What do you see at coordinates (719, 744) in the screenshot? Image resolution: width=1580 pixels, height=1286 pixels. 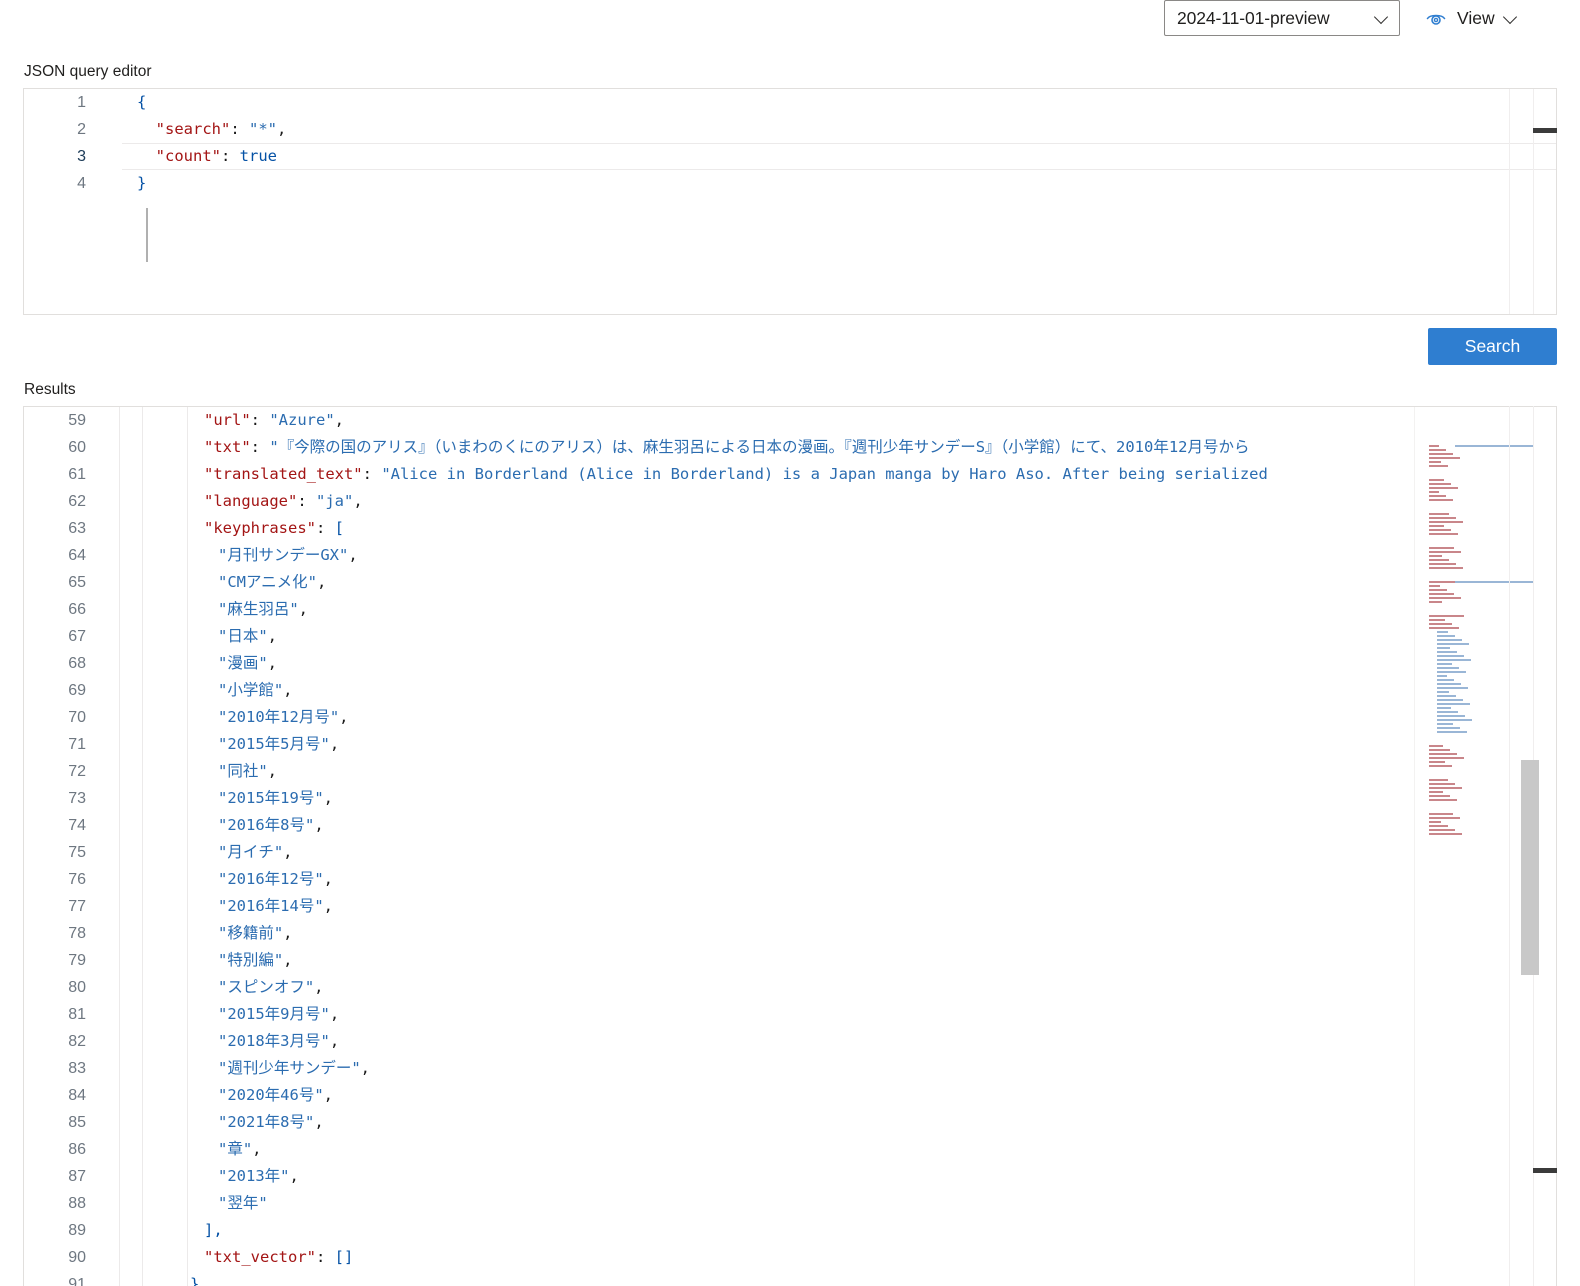 I see `code-line: 71 "2015年5月号",` at bounding box center [719, 744].